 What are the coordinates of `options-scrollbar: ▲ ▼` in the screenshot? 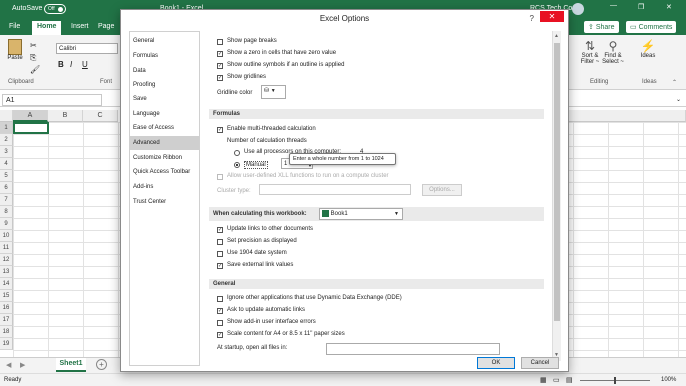 It's located at (556, 196).